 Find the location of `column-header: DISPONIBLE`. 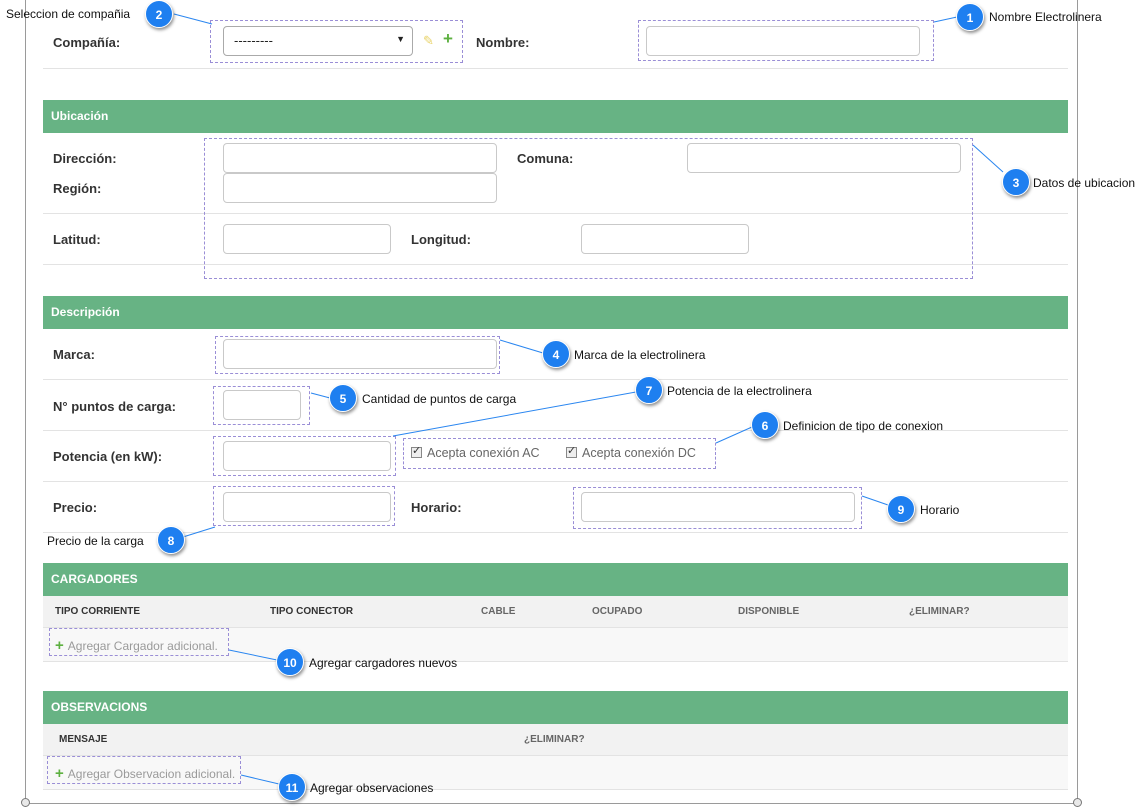

column-header: DISPONIBLE is located at coordinates (769, 611).